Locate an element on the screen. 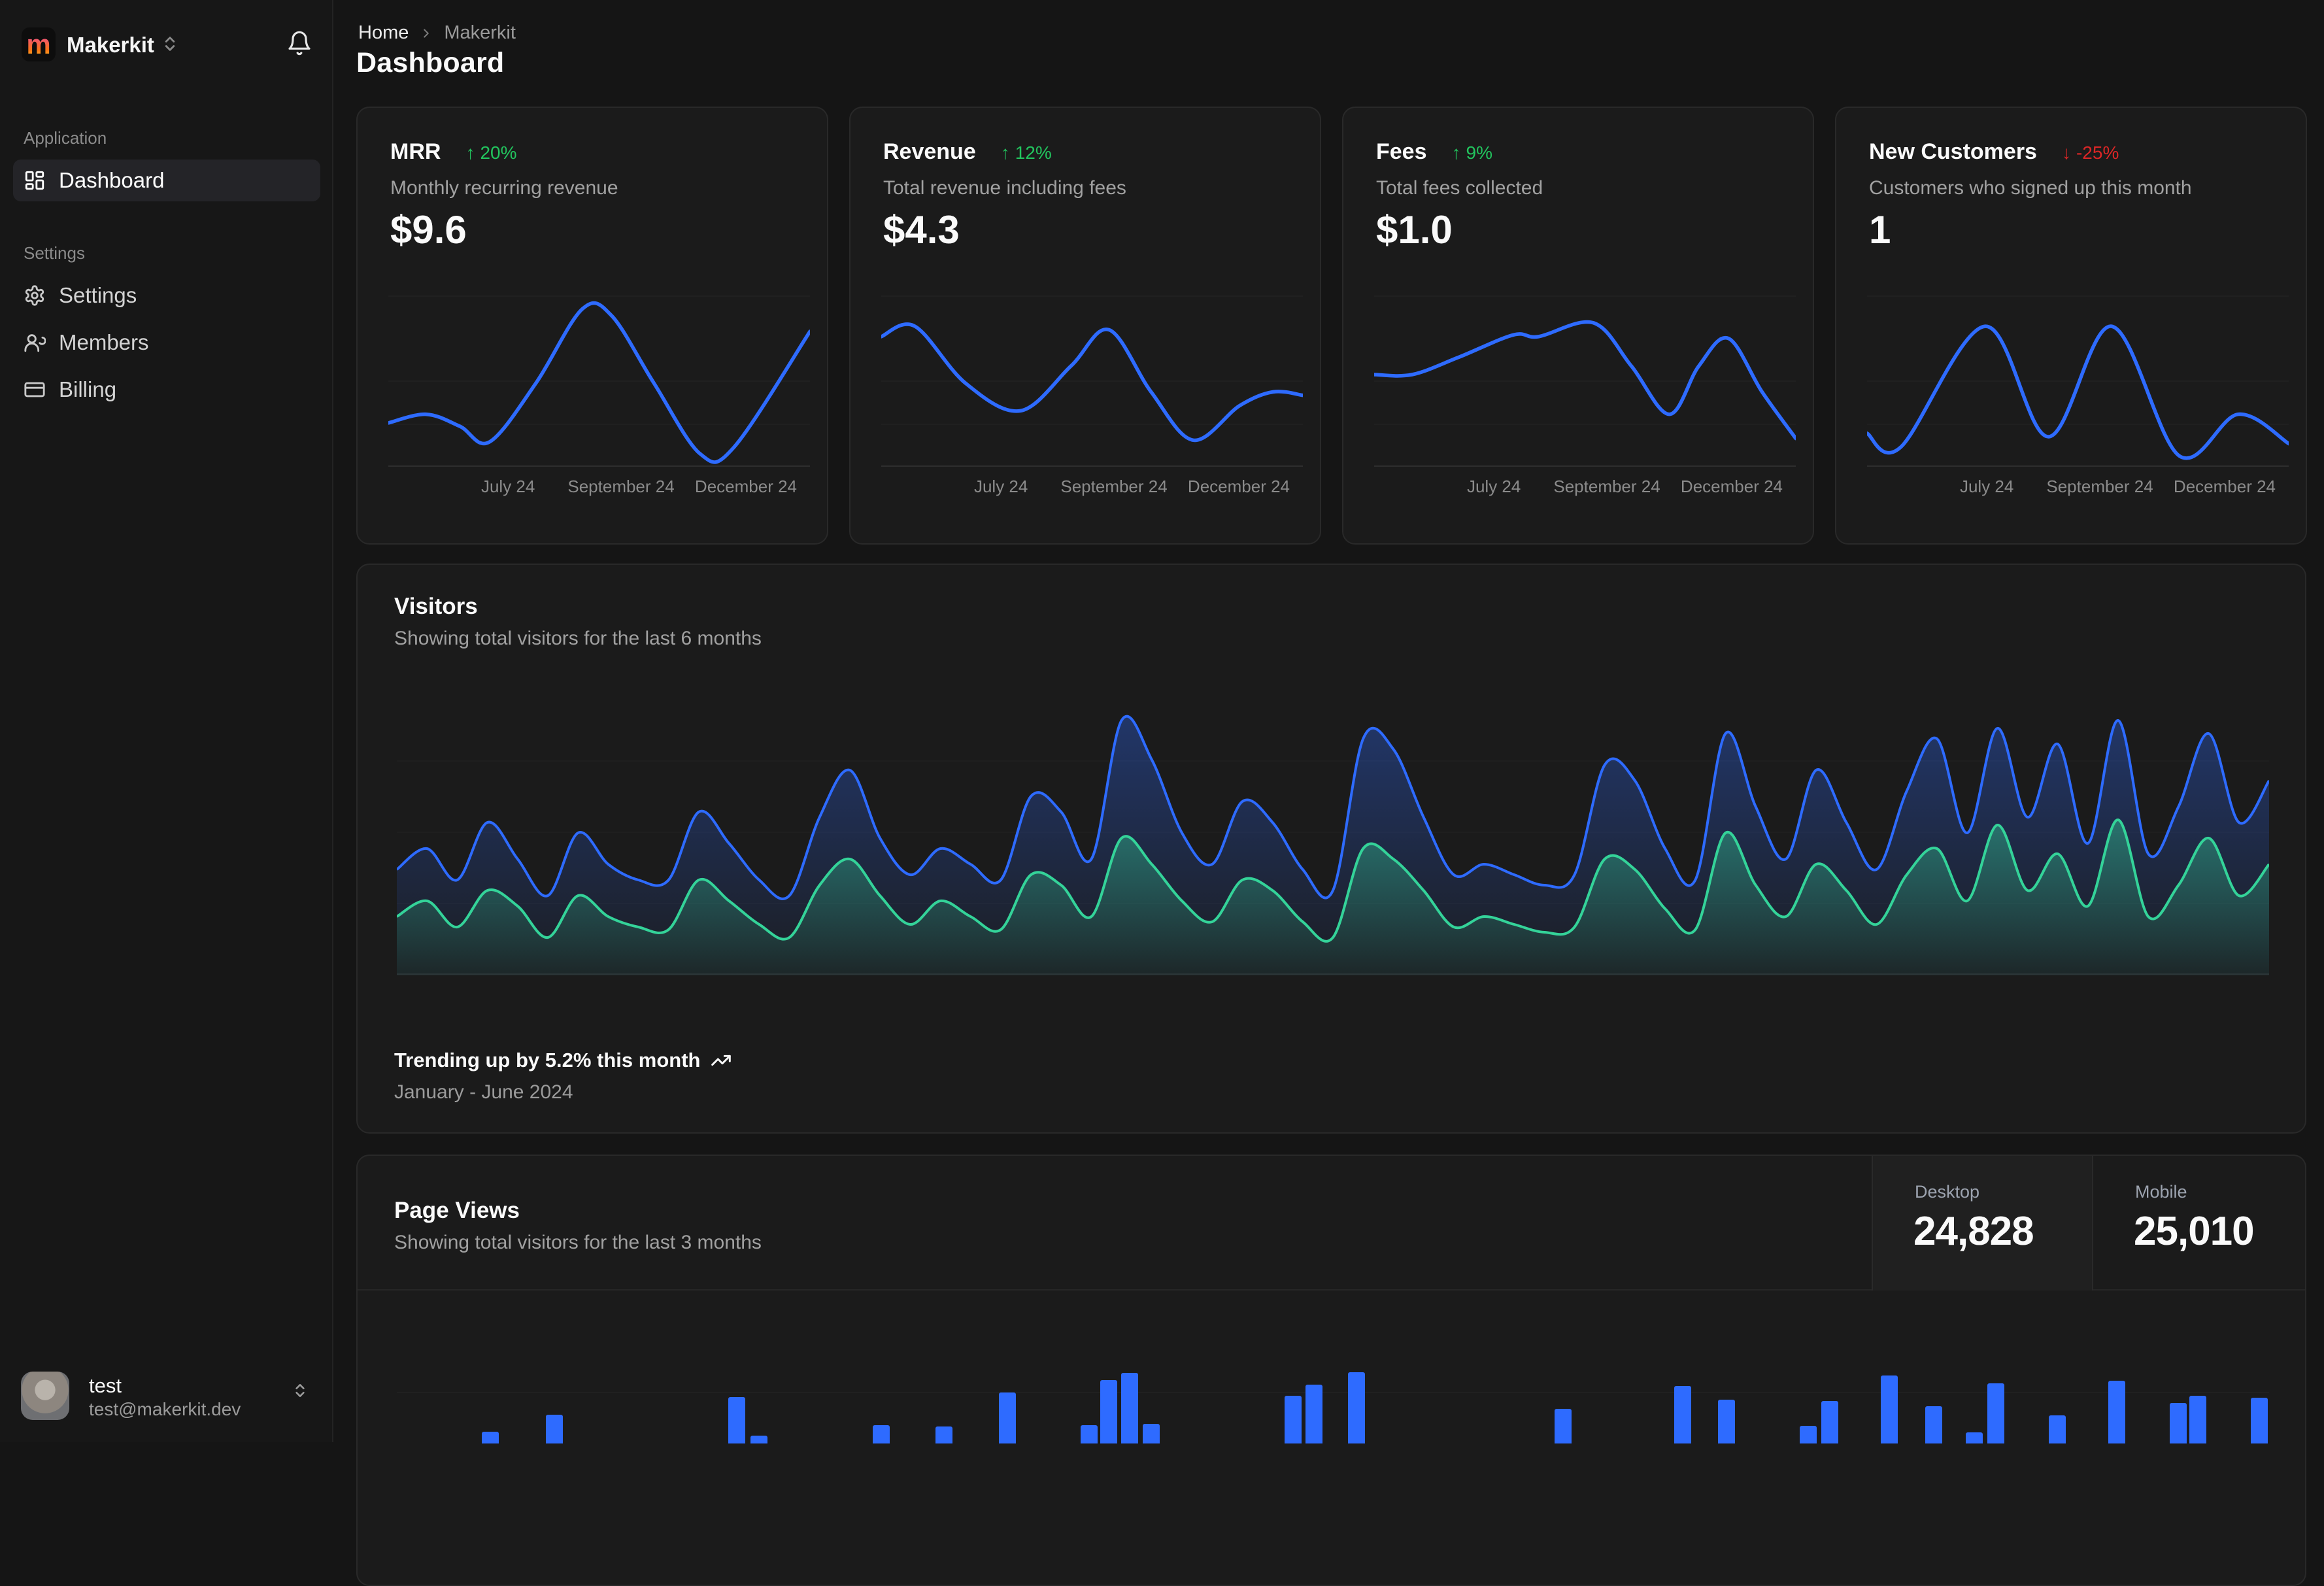 The height and width of the screenshot is (1586, 2324). stat-value: $9.6 is located at coordinates (428, 230).